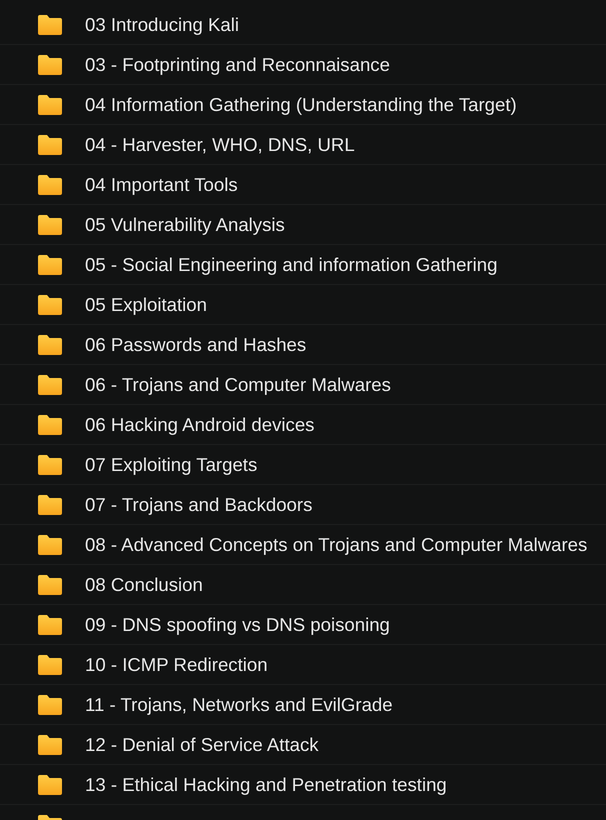  I want to click on folder-name: 12 - Denial of Service Attack, so click(202, 745).